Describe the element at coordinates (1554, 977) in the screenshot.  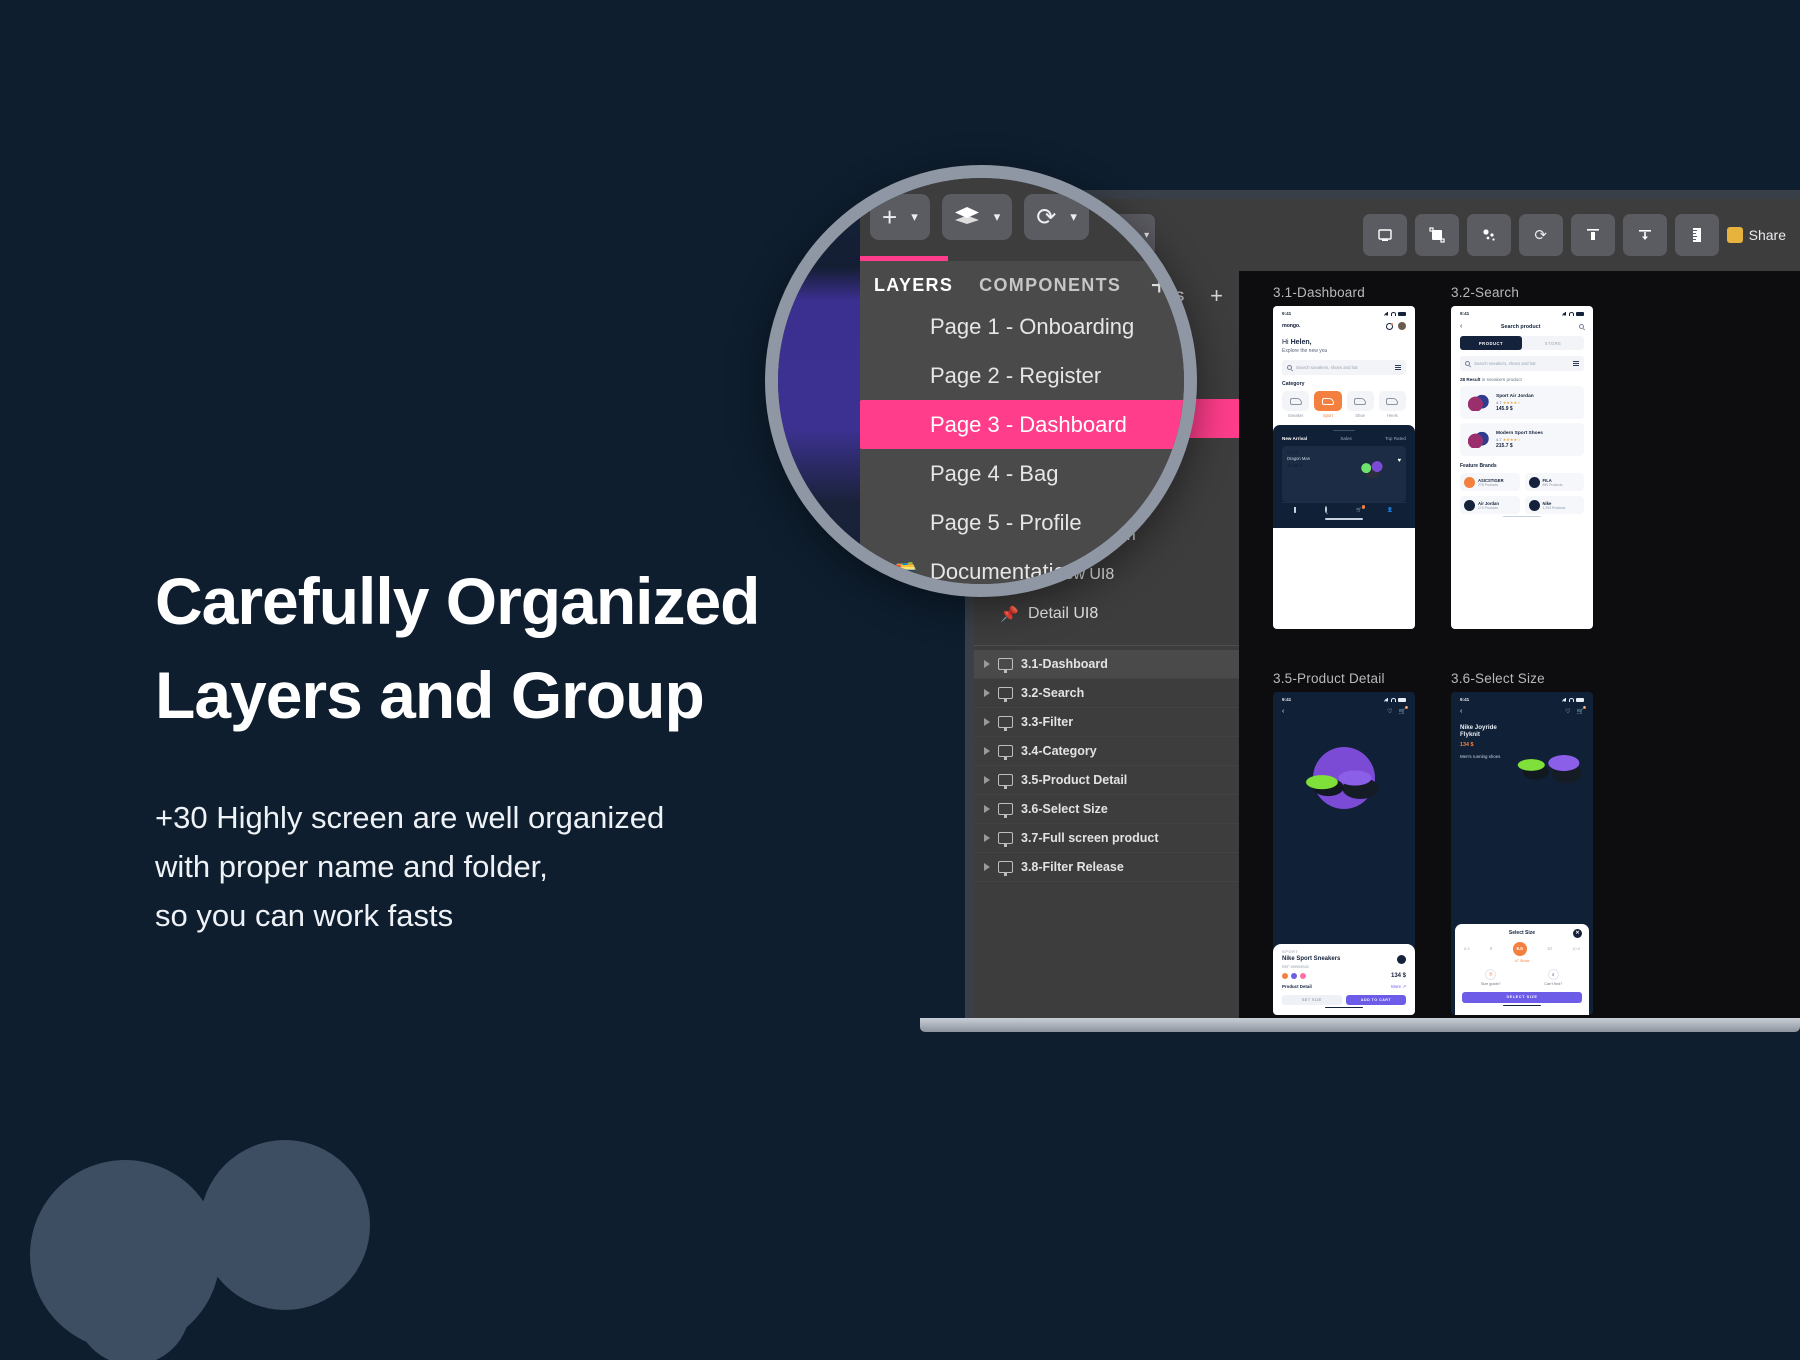
I see `cant-find-option: ⌕ Can't find?` at that location.